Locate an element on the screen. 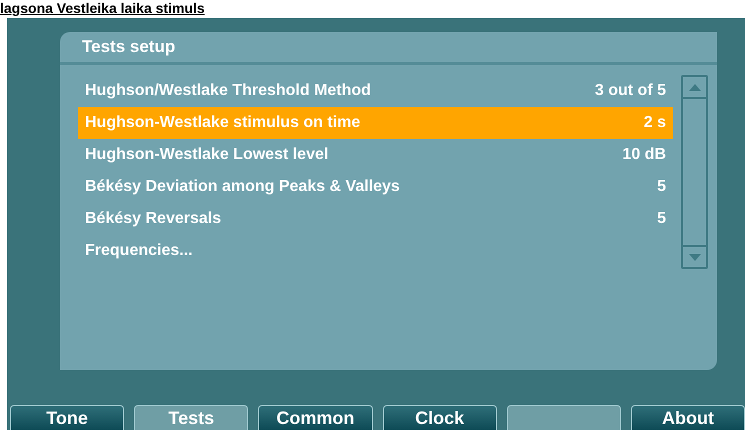  blank-tab is located at coordinates (563, 417).